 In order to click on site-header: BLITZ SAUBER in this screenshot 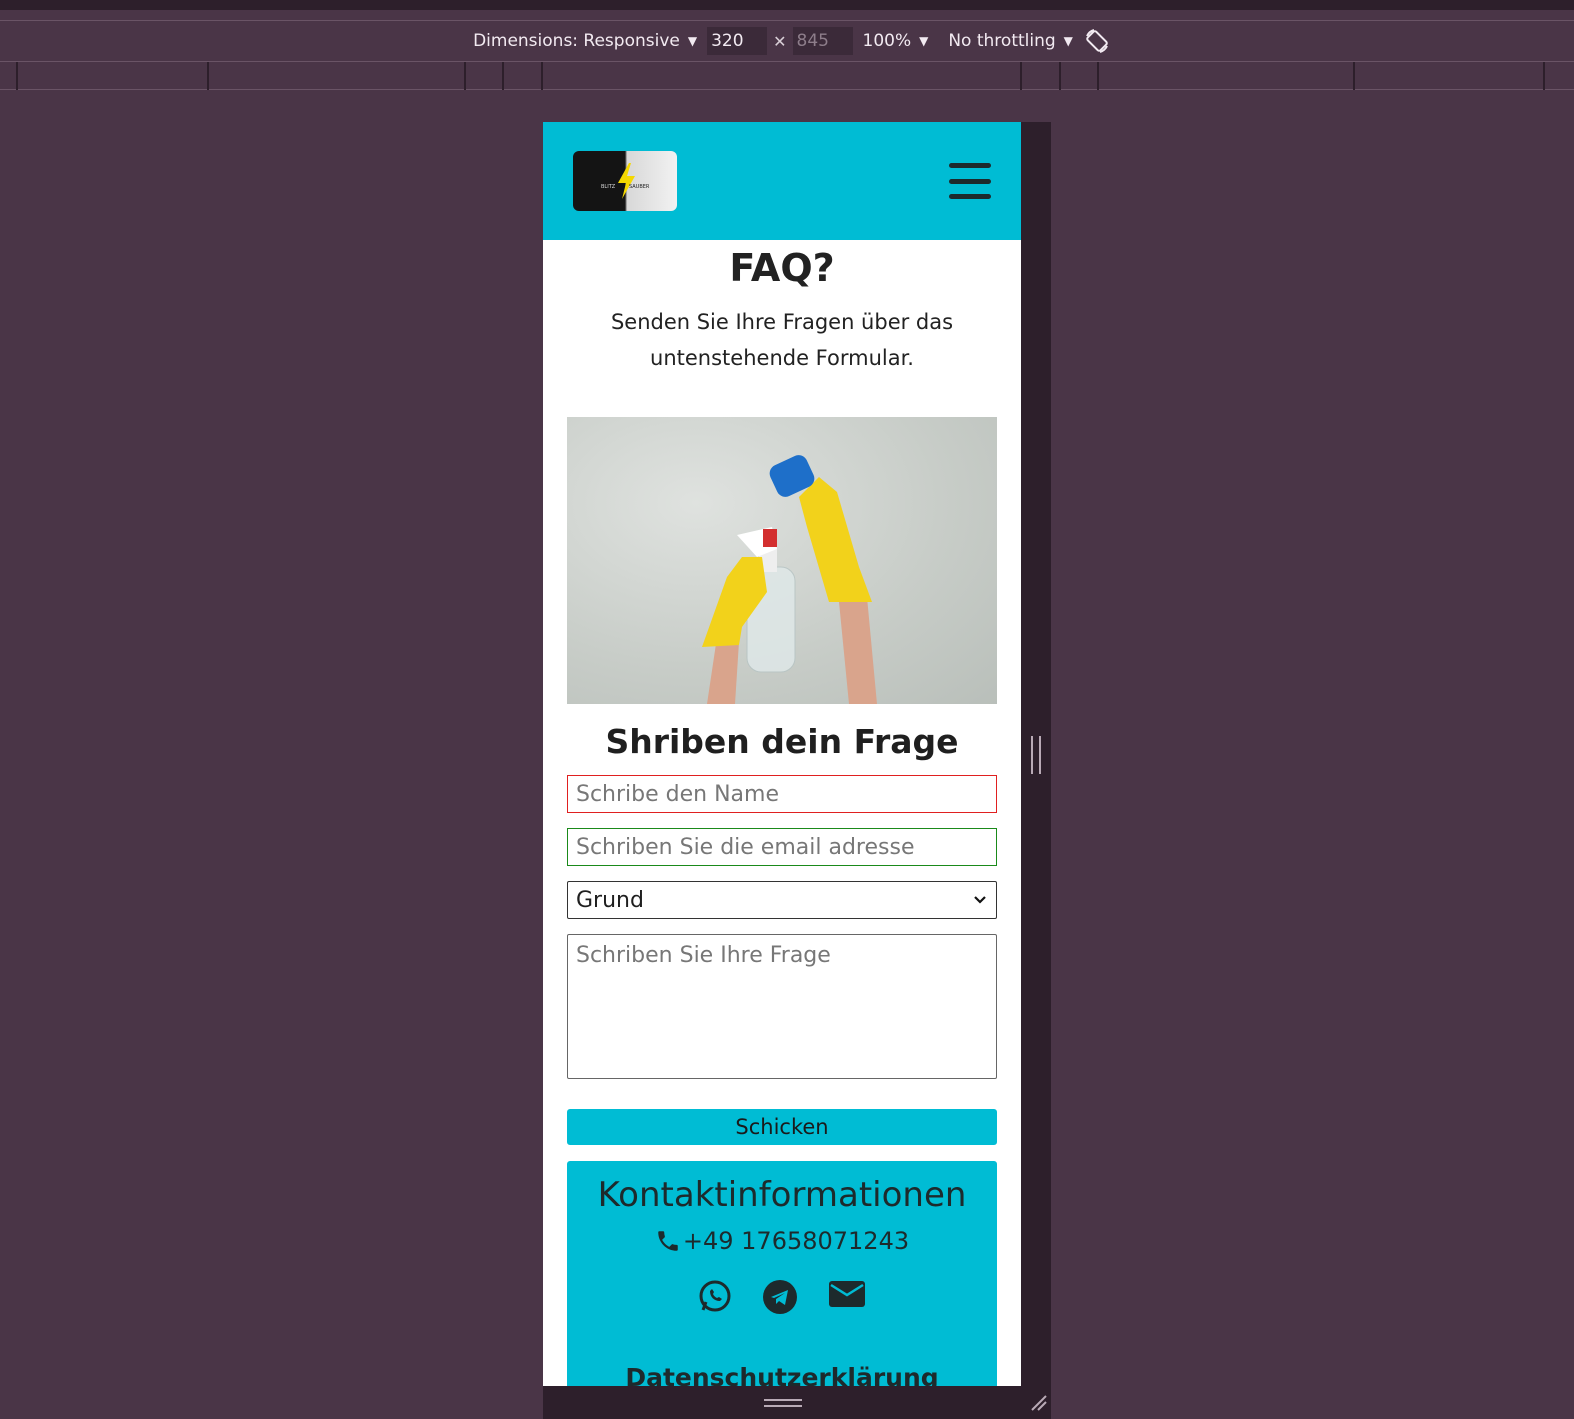, I will do `click(782, 181)`.